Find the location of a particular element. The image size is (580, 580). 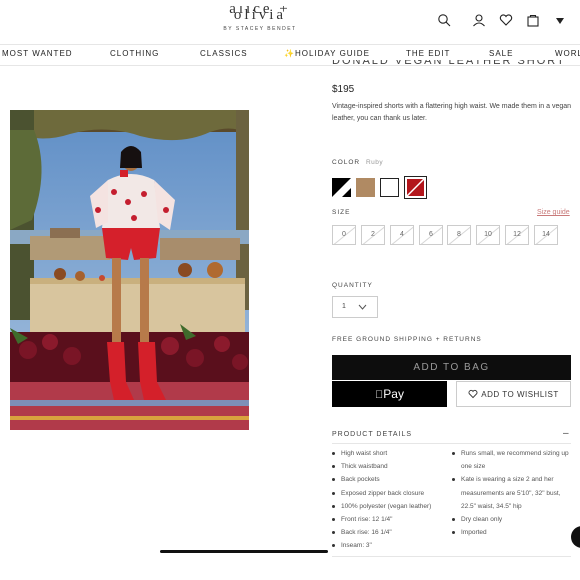

add-to-wishlist-button: ADD TO WISHLIST is located at coordinates (513, 394).